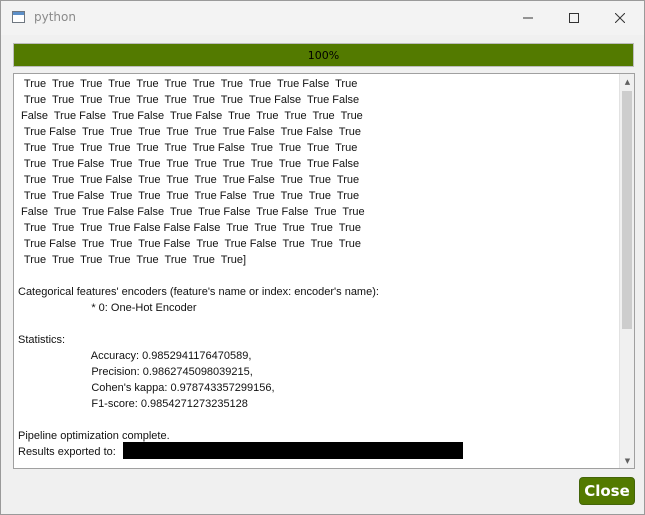 This screenshot has height=515, width=645. Describe the element at coordinates (146, 388) in the screenshot. I see `log-line: Cohen's kappa: 0.978743357299156,` at that location.